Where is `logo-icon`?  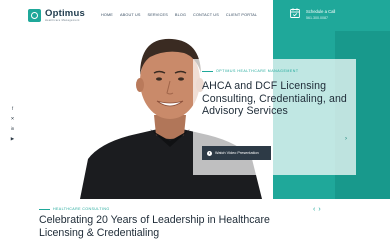 logo-icon is located at coordinates (34, 15).